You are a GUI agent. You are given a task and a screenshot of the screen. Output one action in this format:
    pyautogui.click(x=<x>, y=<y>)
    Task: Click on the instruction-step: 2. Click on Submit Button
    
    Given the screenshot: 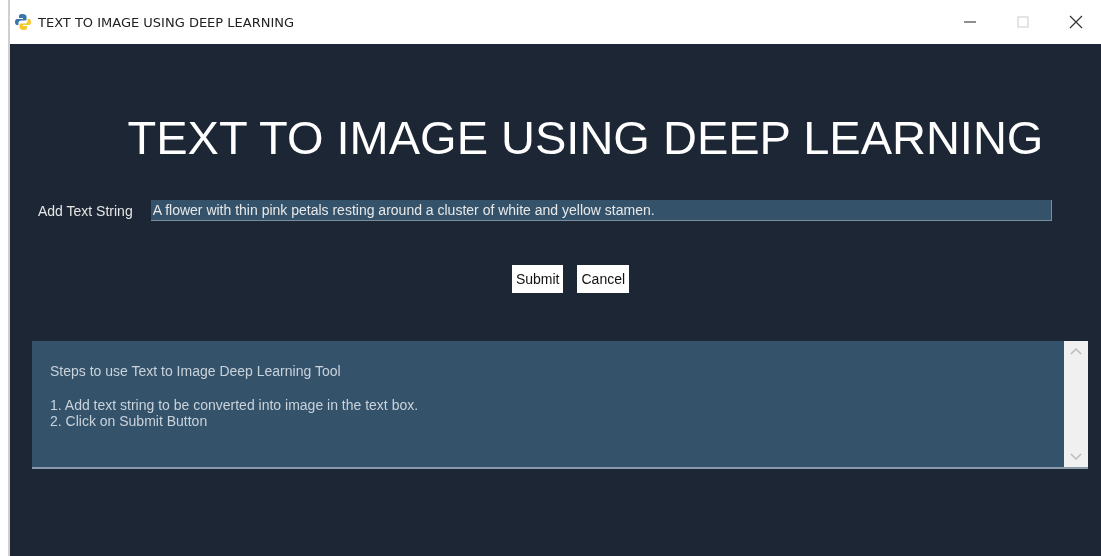 What is the action you would take?
    pyautogui.click(x=548, y=421)
    